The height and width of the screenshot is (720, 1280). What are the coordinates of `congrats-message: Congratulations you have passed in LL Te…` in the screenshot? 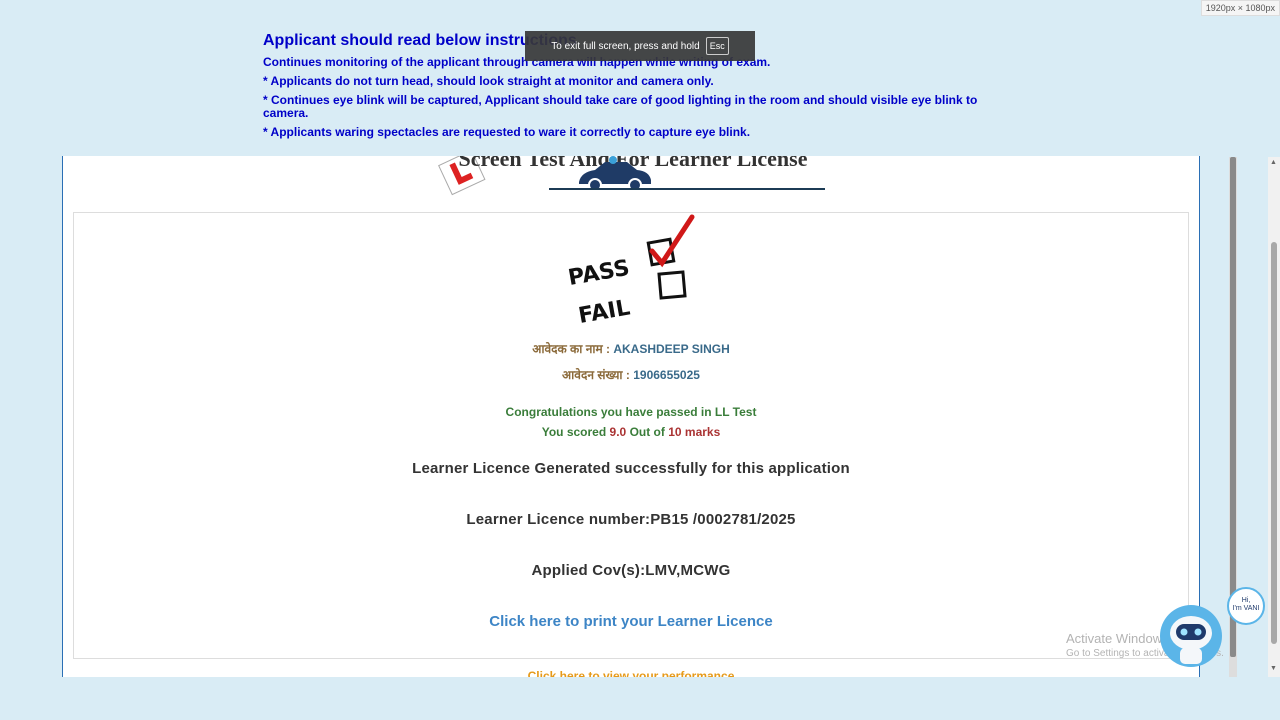 It's located at (631, 412).